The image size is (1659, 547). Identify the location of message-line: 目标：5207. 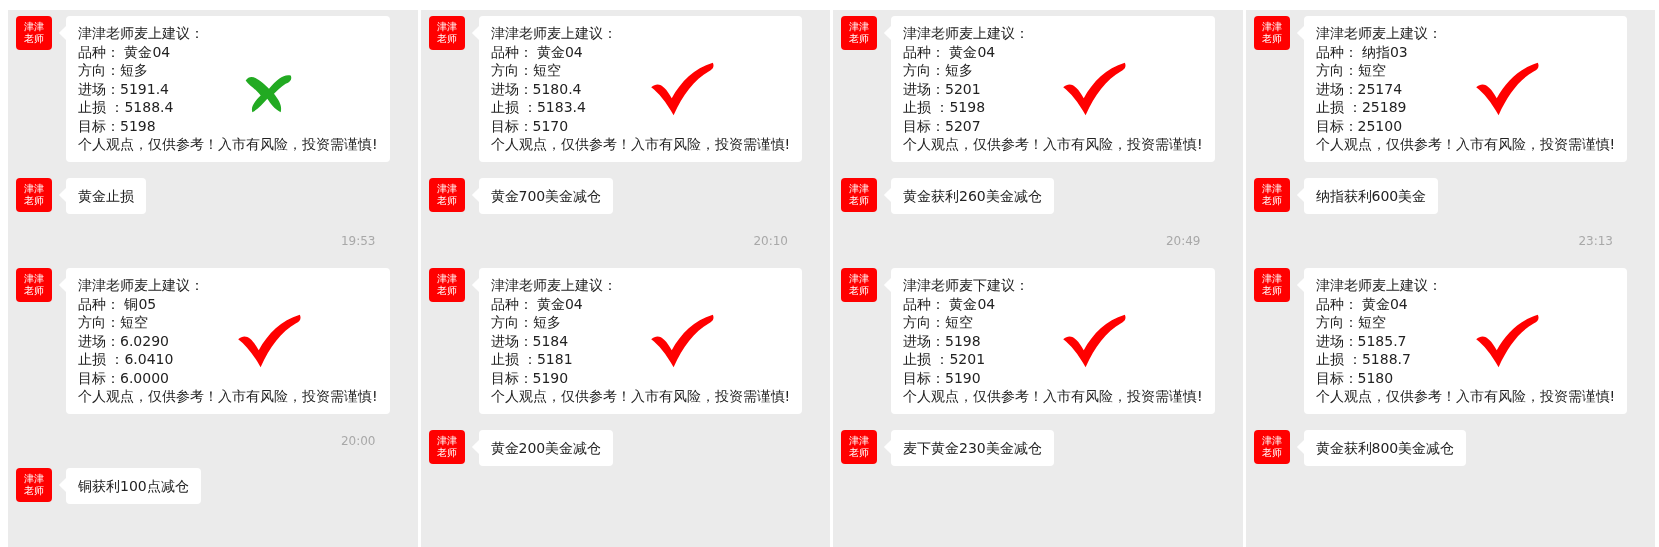
(942, 125).